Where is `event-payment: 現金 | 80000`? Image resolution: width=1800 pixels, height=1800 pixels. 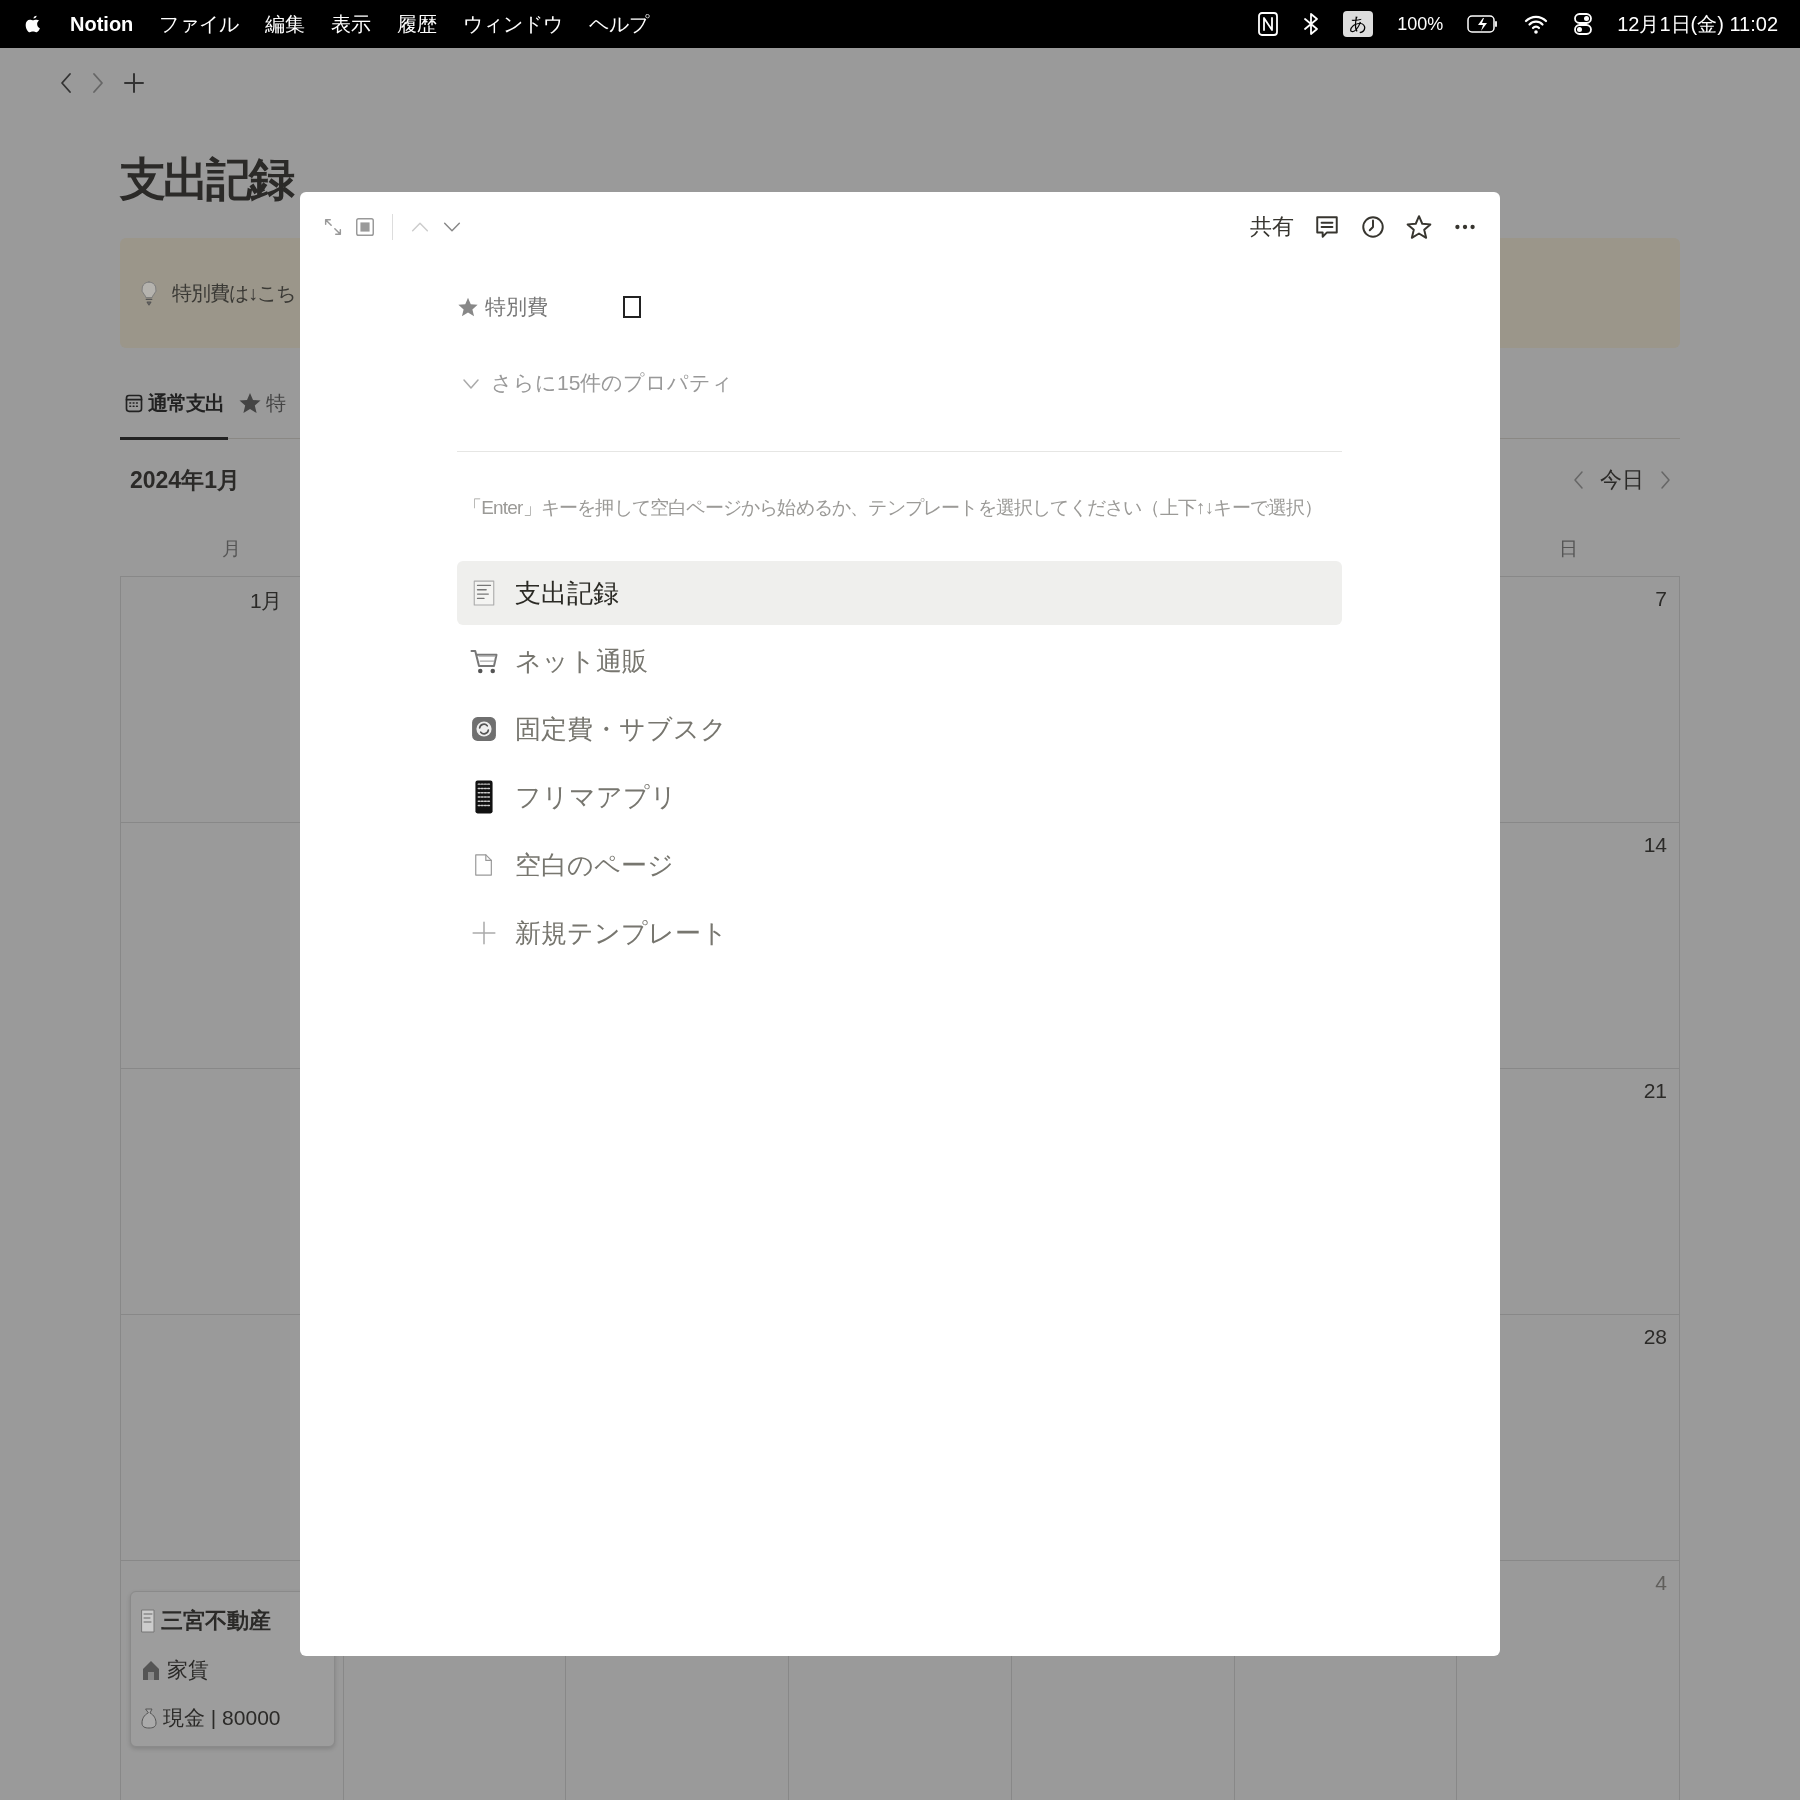
event-payment: 現金 | 80000 is located at coordinates (222, 1718).